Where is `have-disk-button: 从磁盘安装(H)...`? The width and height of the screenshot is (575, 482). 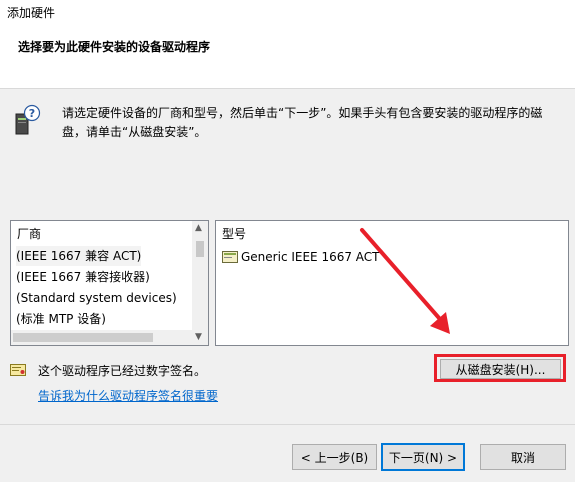 have-disk-button: 从磁盘安装(H)... is located at coordinates (500, 369).